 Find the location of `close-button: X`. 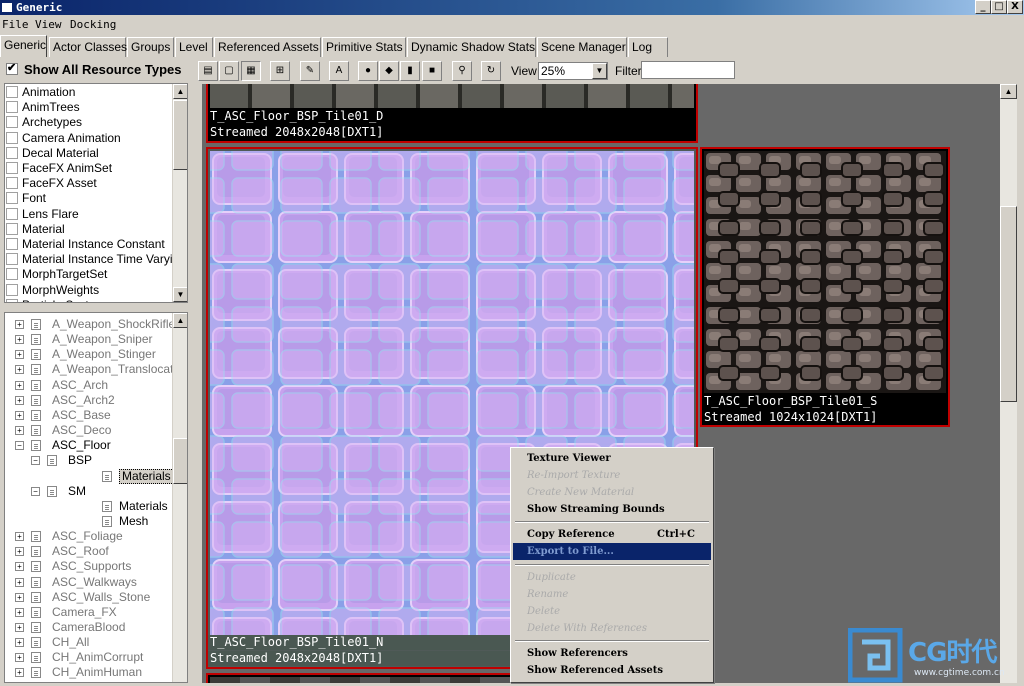

close-button: X is located at coordinates (1015, 7).